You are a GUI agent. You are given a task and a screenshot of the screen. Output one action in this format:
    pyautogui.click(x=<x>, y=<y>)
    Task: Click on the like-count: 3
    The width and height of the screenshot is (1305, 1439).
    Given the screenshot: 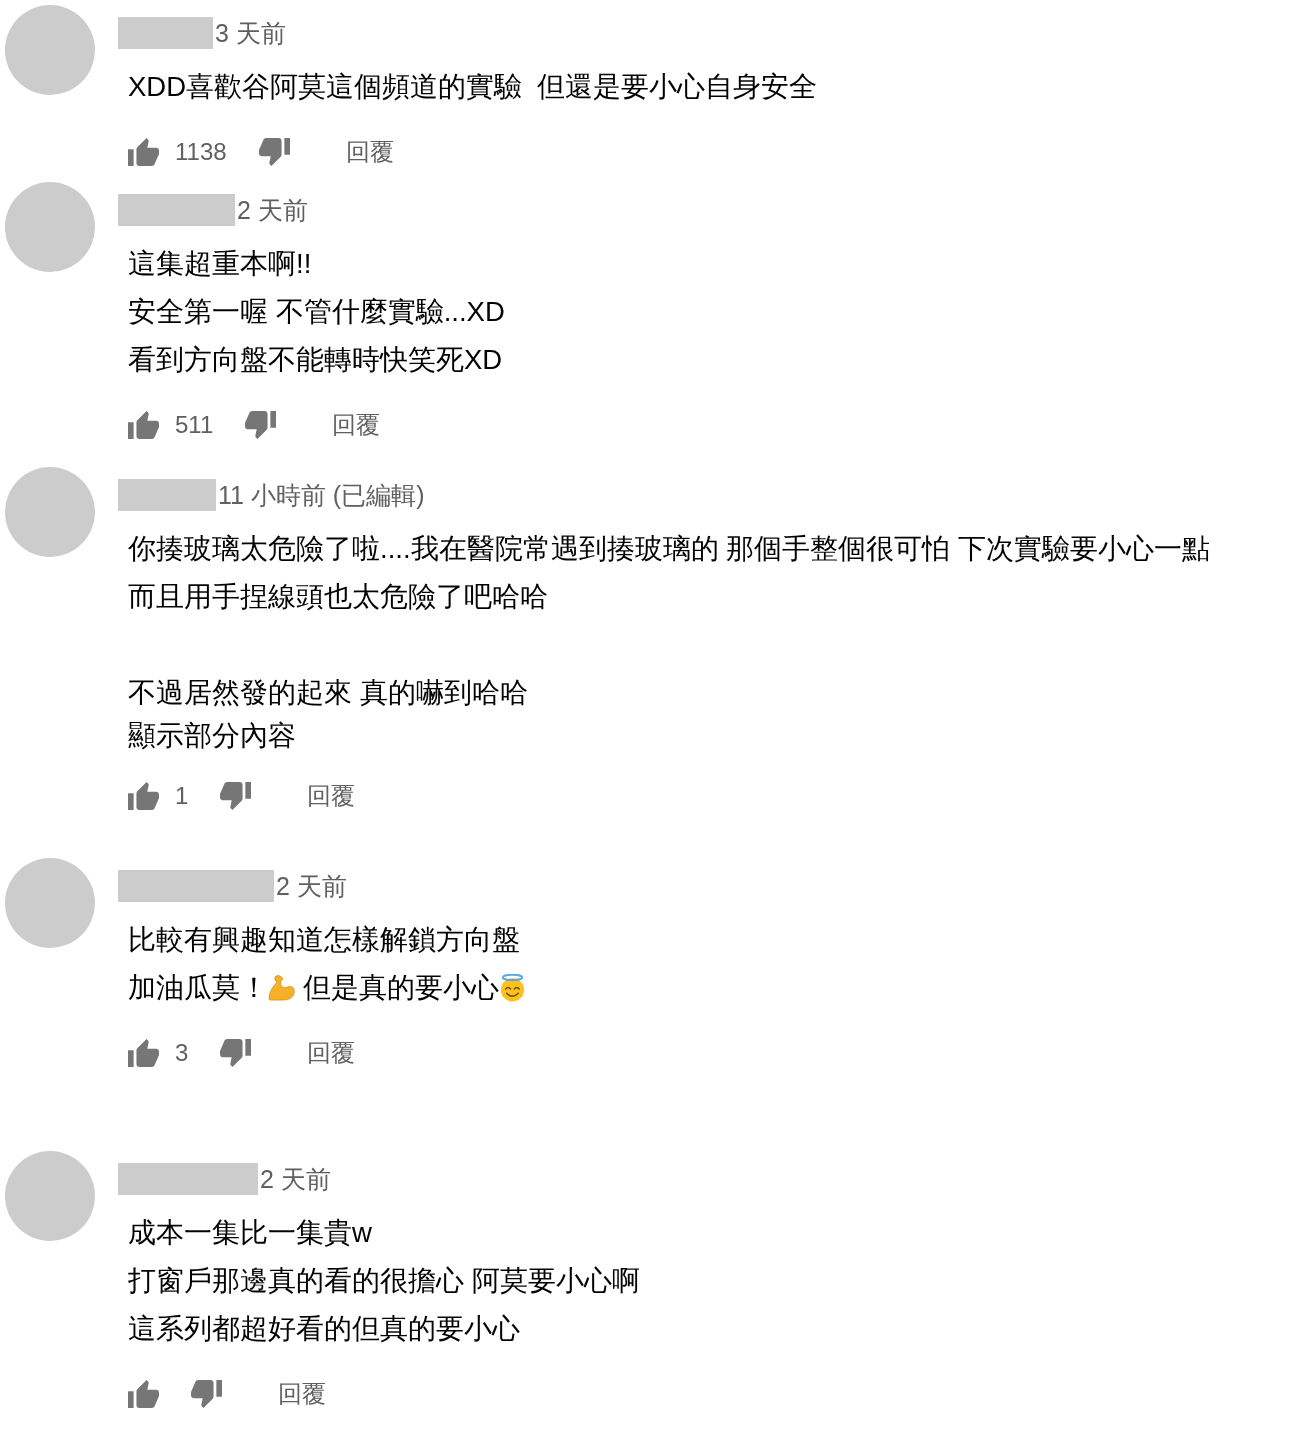 What is the action you would take?
    pyautogui.click(x=182, y=1053)
    